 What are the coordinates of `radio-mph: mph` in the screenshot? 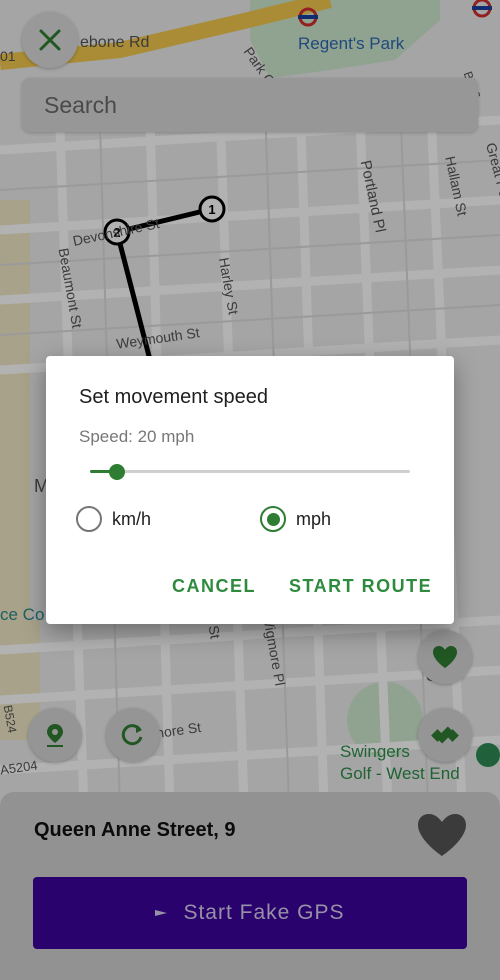 It's located at (295, 519).